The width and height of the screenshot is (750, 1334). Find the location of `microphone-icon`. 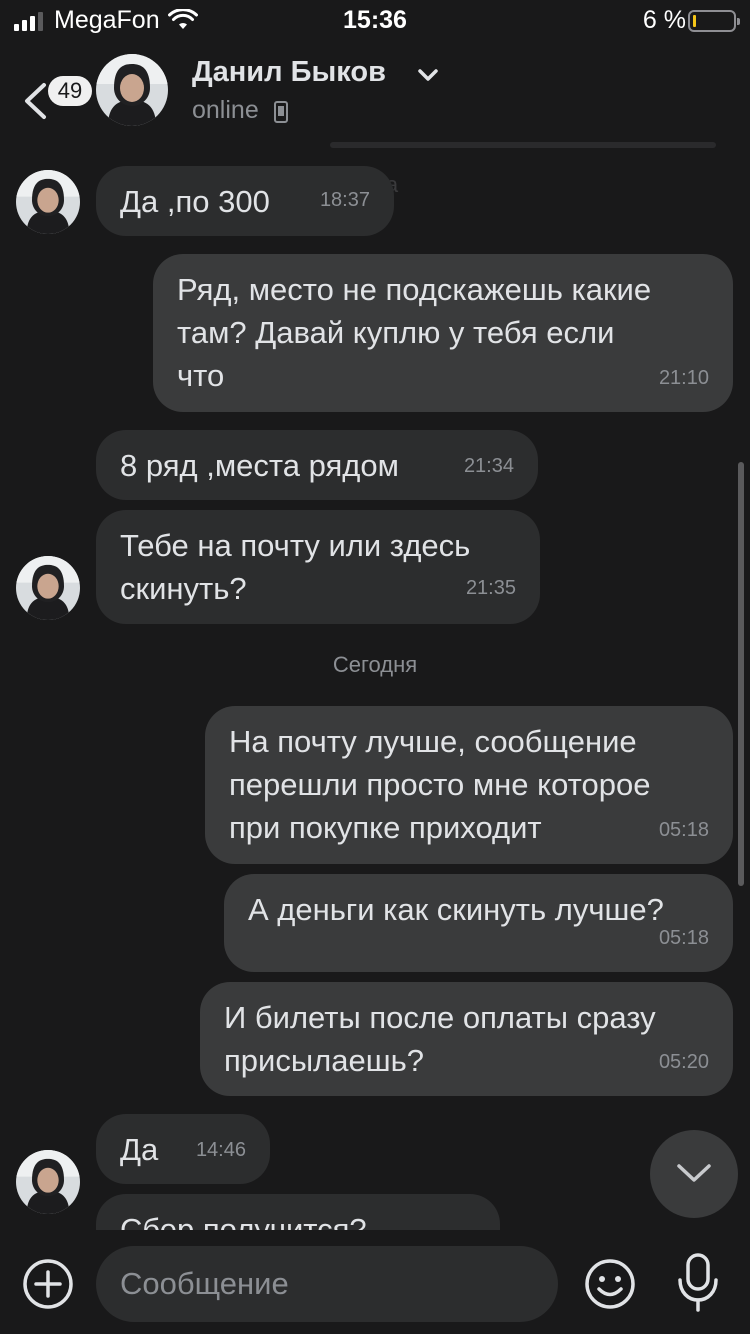

microphone-icon is located at coordinates (698, 1283).